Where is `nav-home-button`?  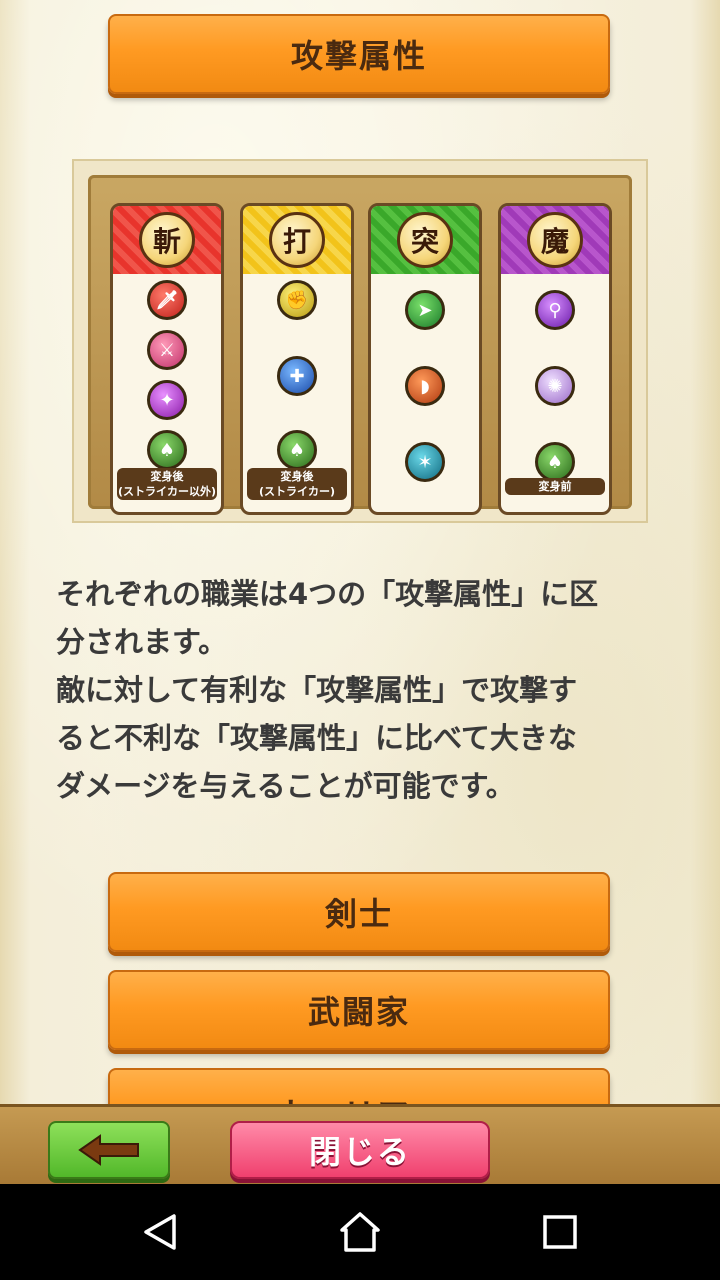 nav-home-button is located at coordinates (360, 1232).